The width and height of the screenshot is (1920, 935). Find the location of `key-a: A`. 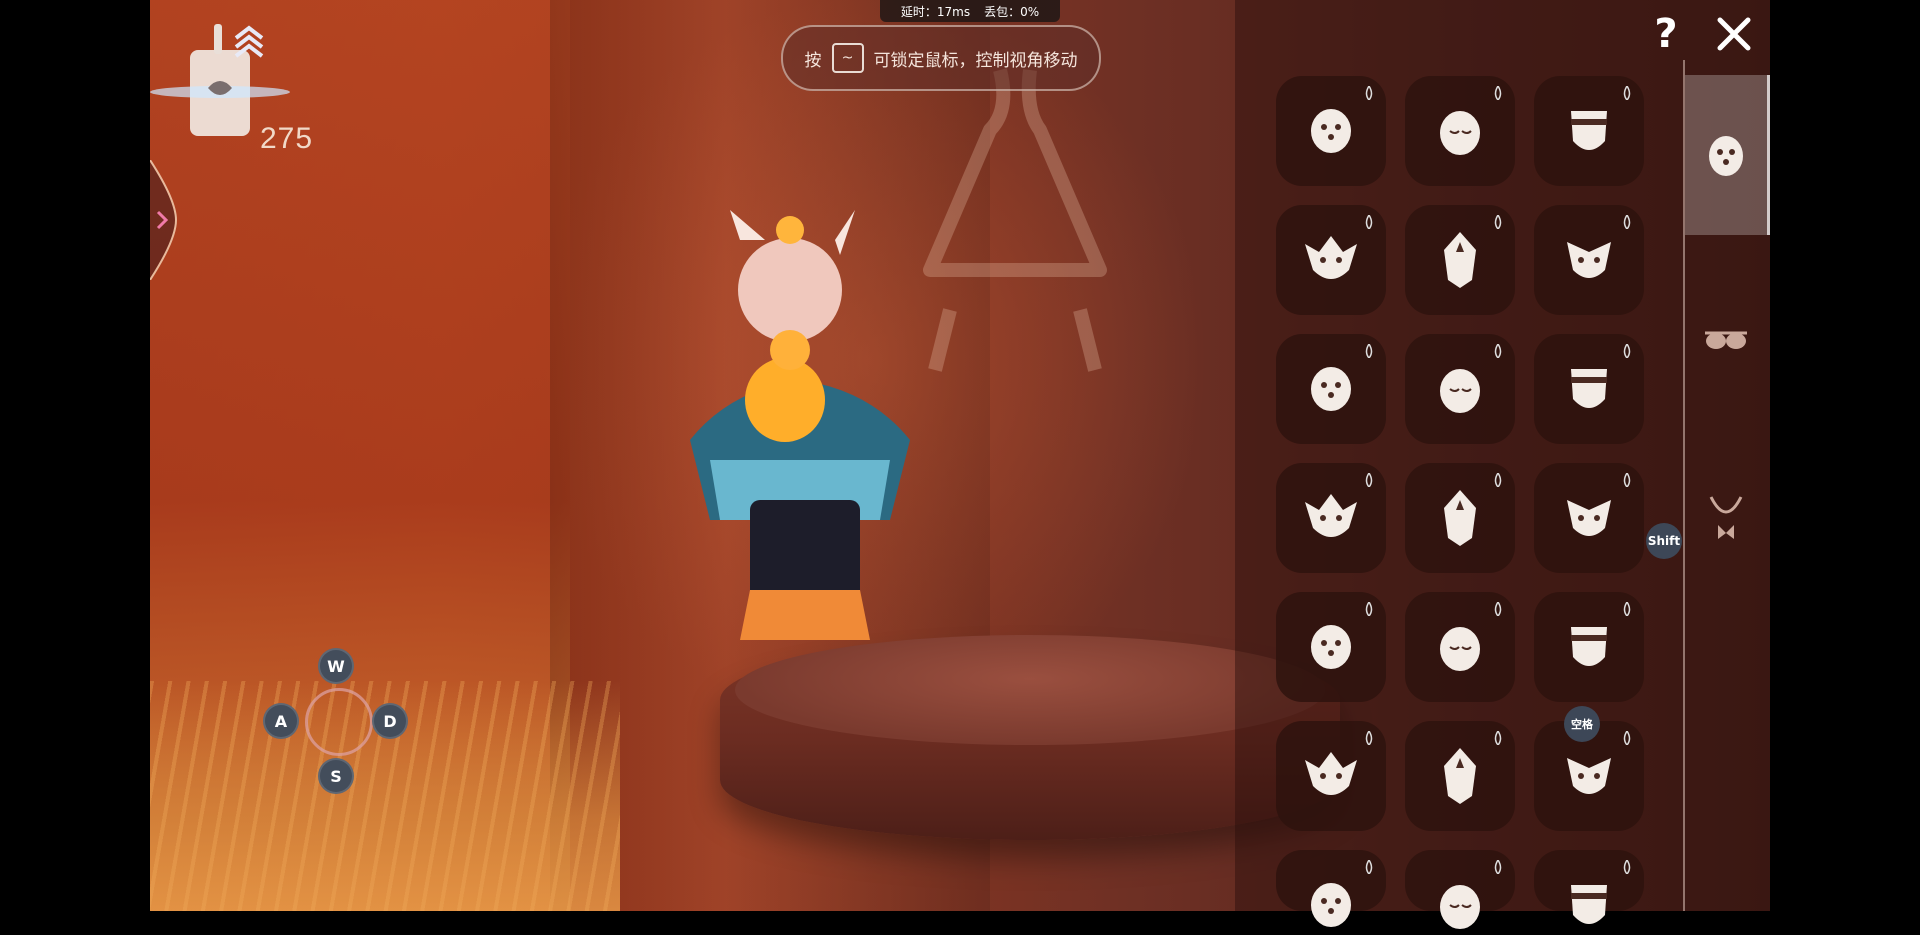

key-a: A is located at coordinates (281, 721).